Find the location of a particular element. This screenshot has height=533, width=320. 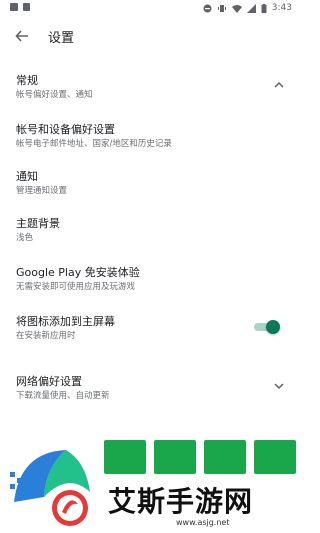

site-url: www.asjg.net is located at coordinates (203, 522).